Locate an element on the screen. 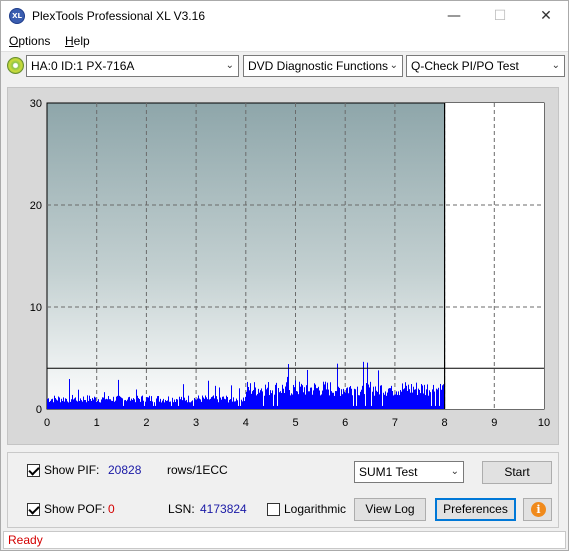 The height and width of the screenshot is (551, 569). title-bar: XL PlexTools Professional XL V3.16 — ☐ ✕ is located at coordinates (284, 16).